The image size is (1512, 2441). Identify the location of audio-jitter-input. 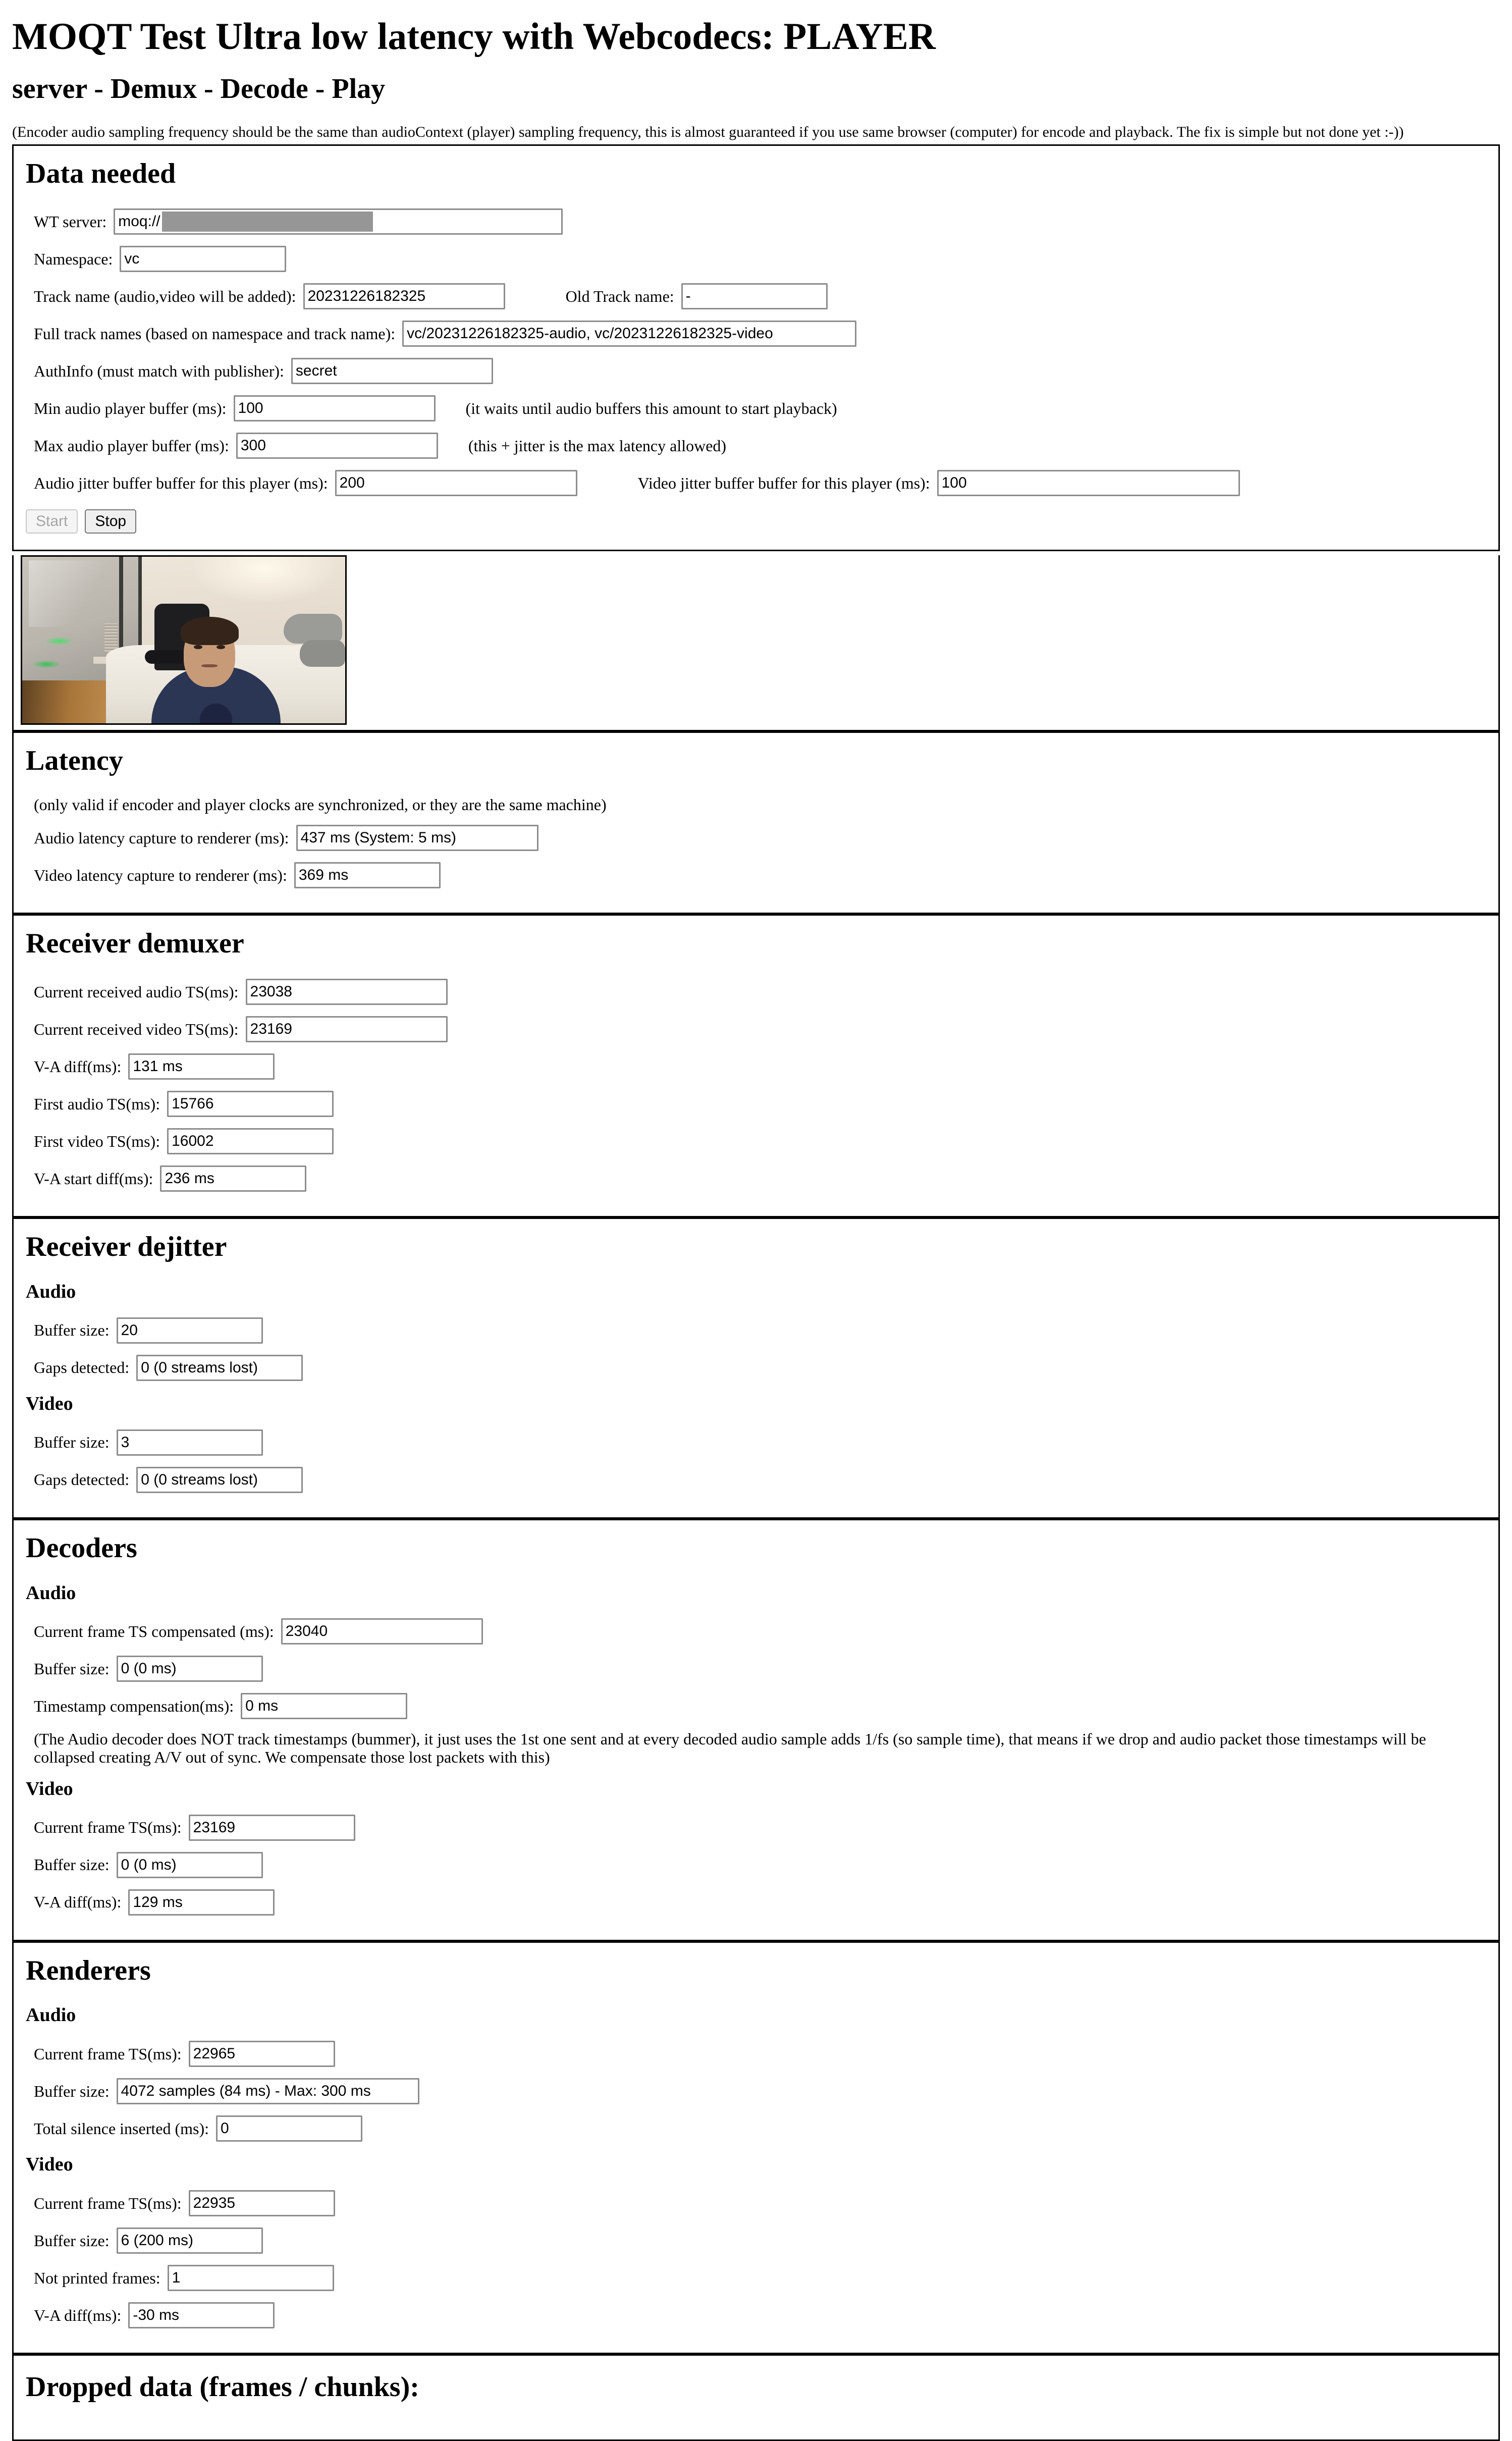
(456, 483).